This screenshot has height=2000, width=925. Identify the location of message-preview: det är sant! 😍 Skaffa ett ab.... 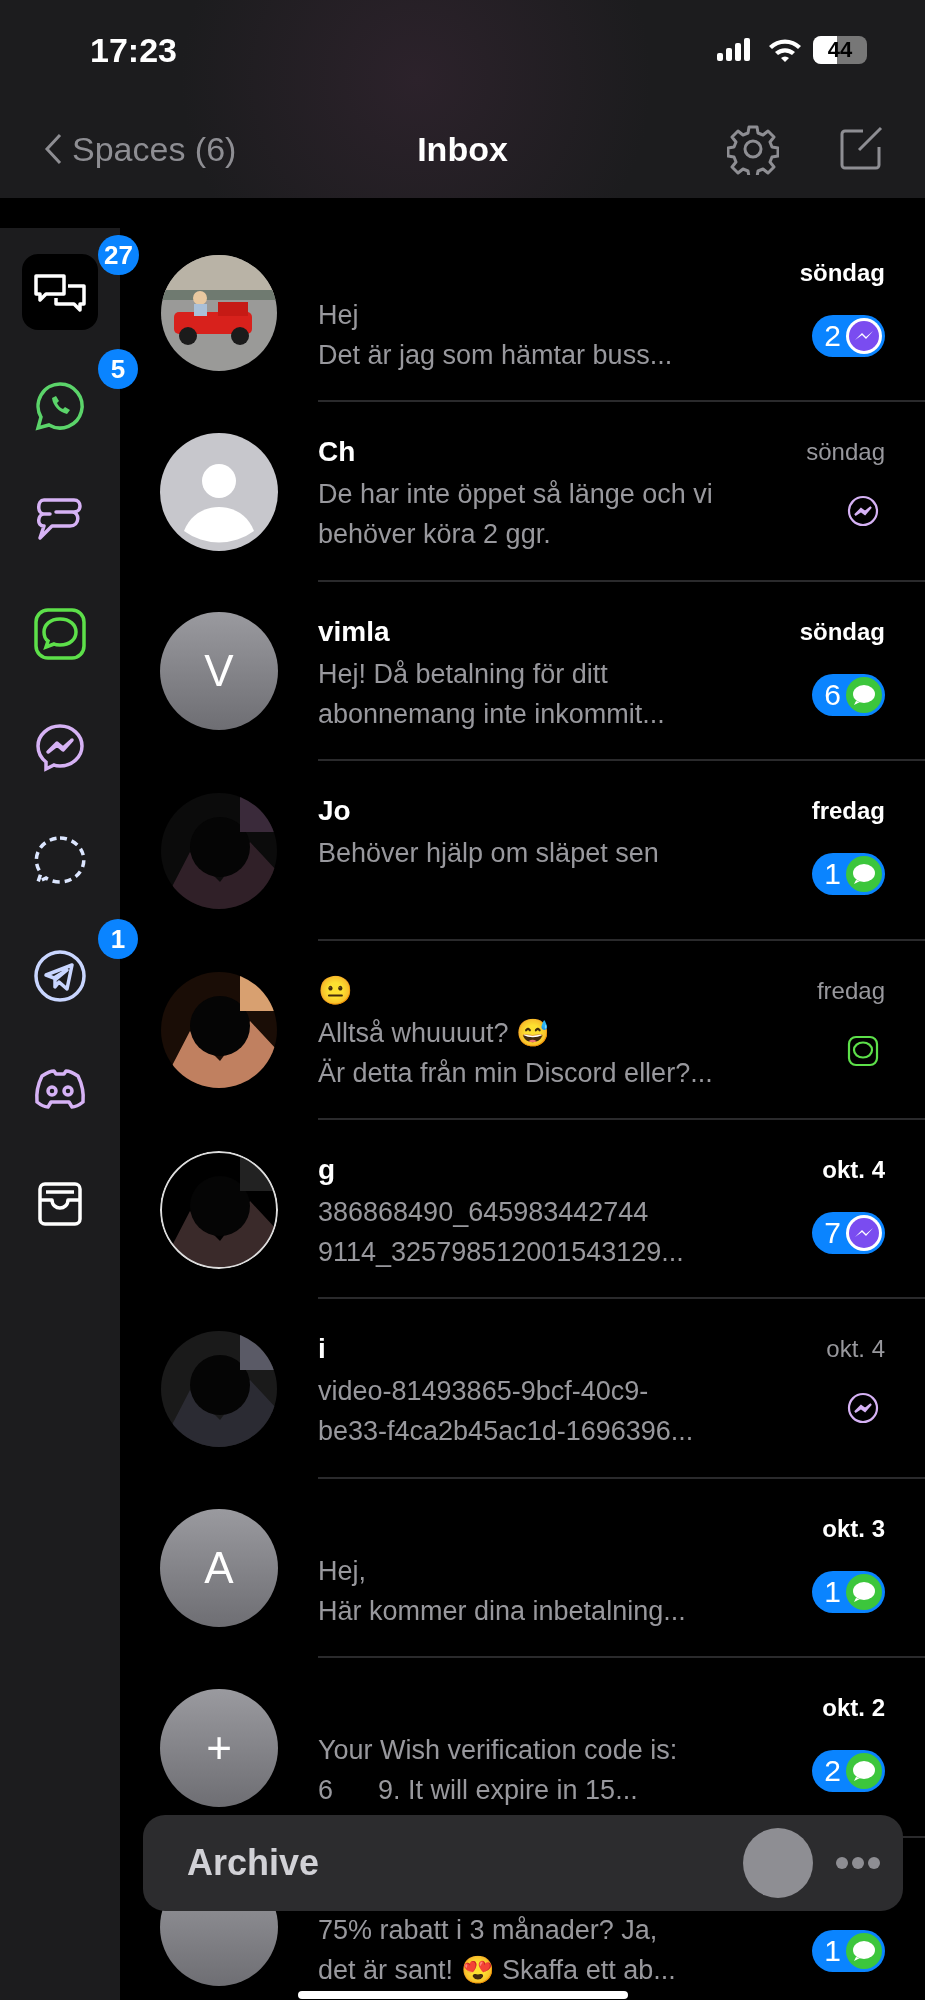
(497, 1970).